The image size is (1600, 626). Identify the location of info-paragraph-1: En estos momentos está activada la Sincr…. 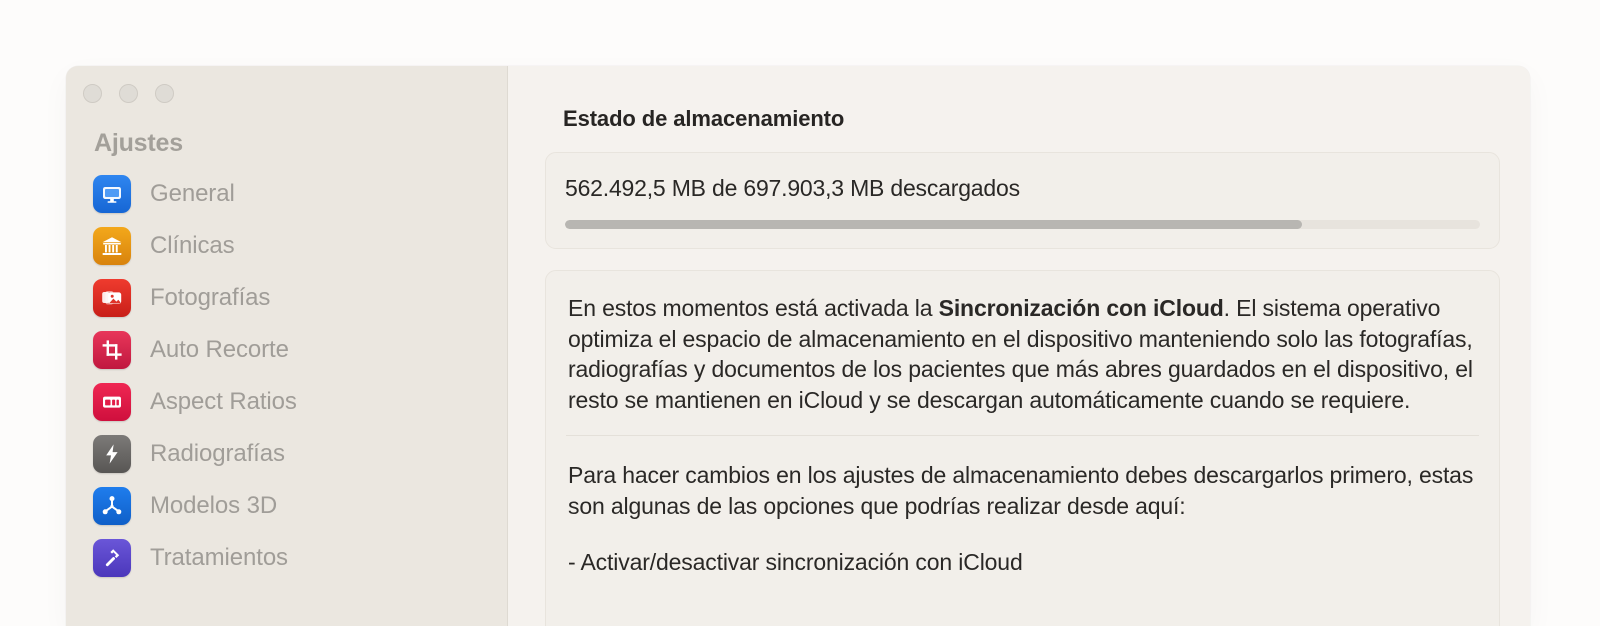
(1022, 354).